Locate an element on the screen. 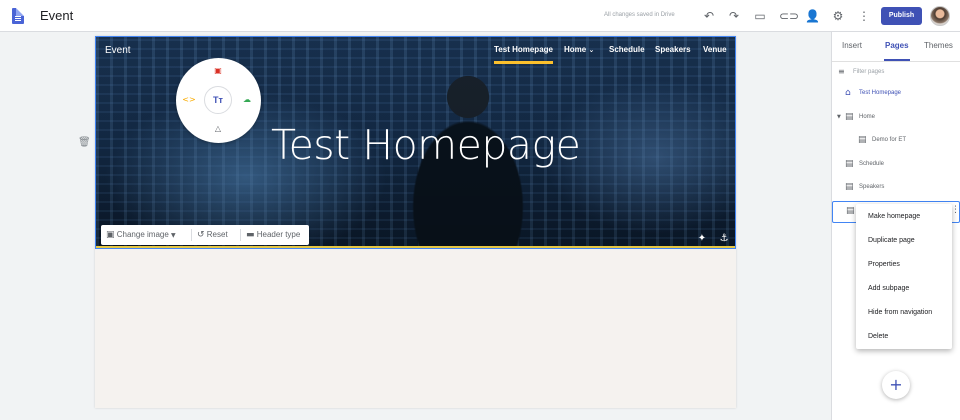 The height and width of the screenshot is (420, 960). more-vert-icon: ⋮ is located at coordinates (864, 16).